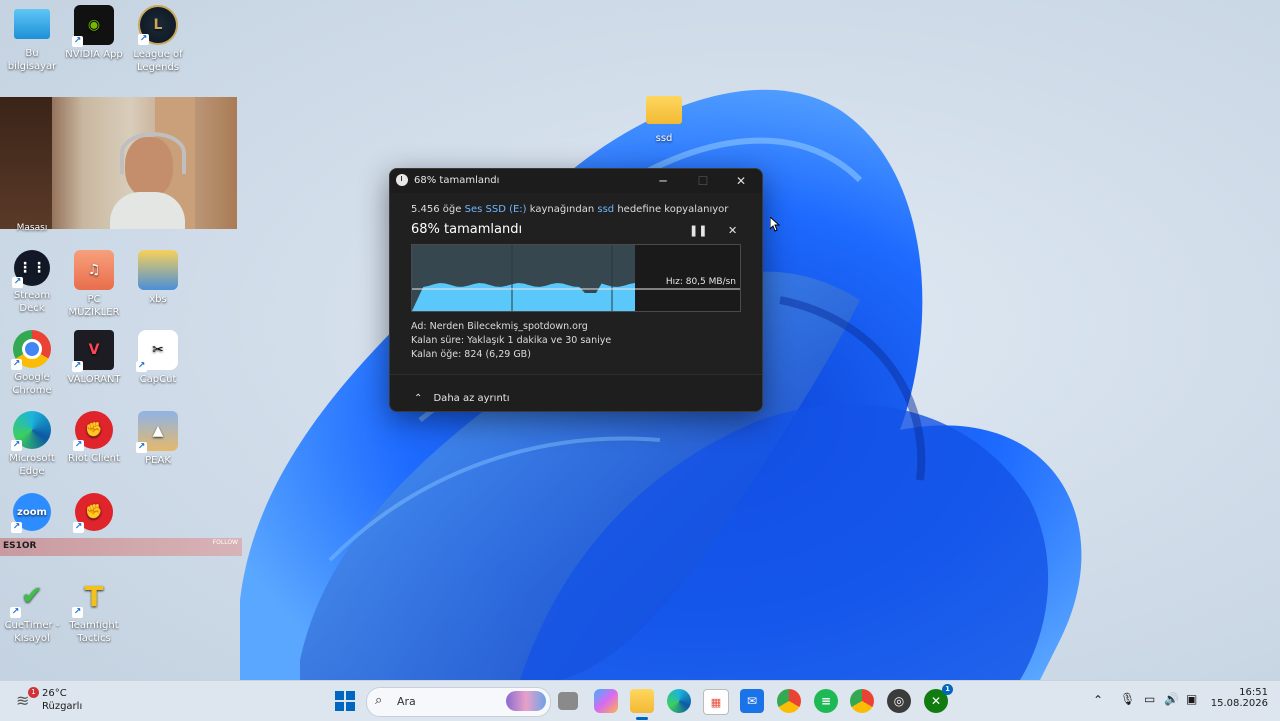 This screenshot has width=1280, height=721. I want to click on image-folder-icon, so click(158, 270).